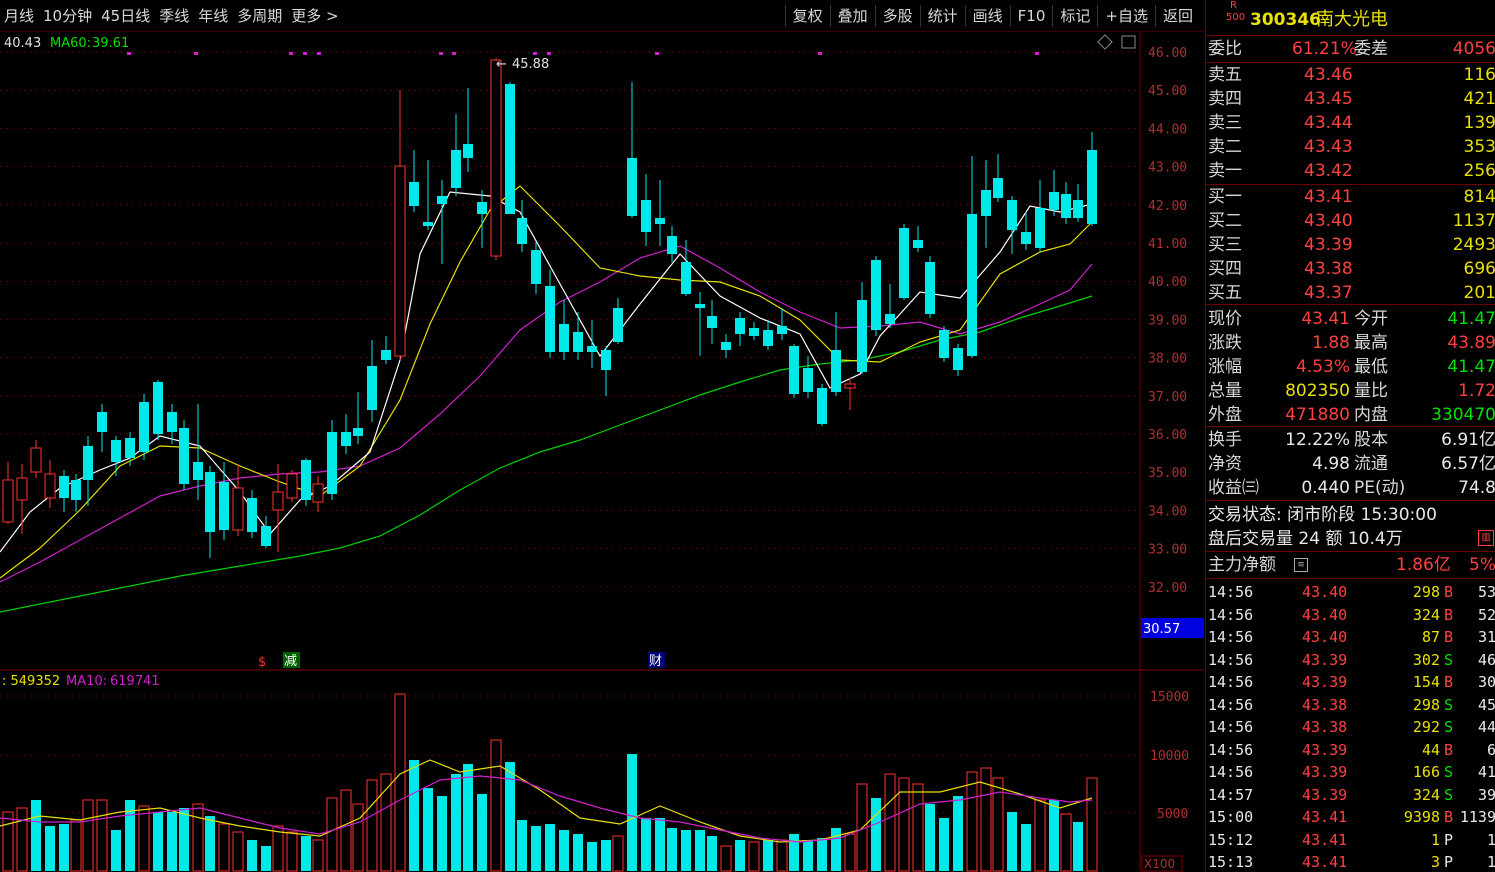 This screenshot has height=872, width=1495. What do you see at coordinates (1486, 538) in the screenshot?
I see `chart-icon: ▥` at bounding box center [1486, 538].